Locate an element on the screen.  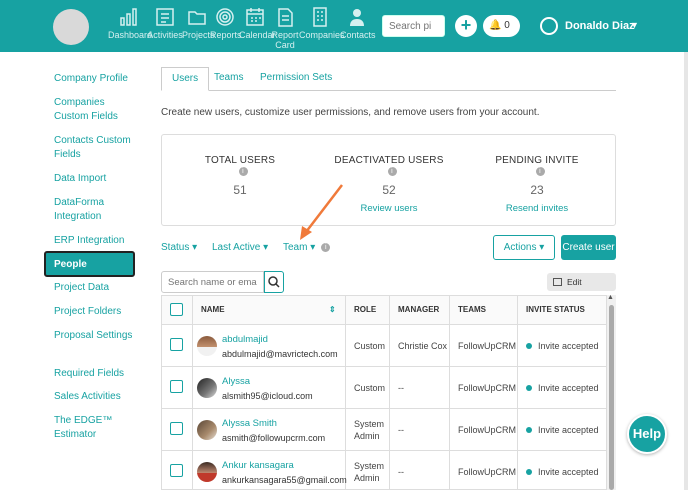
tab-permission-sets: Permission Sets is located at coordinates (296, 79).